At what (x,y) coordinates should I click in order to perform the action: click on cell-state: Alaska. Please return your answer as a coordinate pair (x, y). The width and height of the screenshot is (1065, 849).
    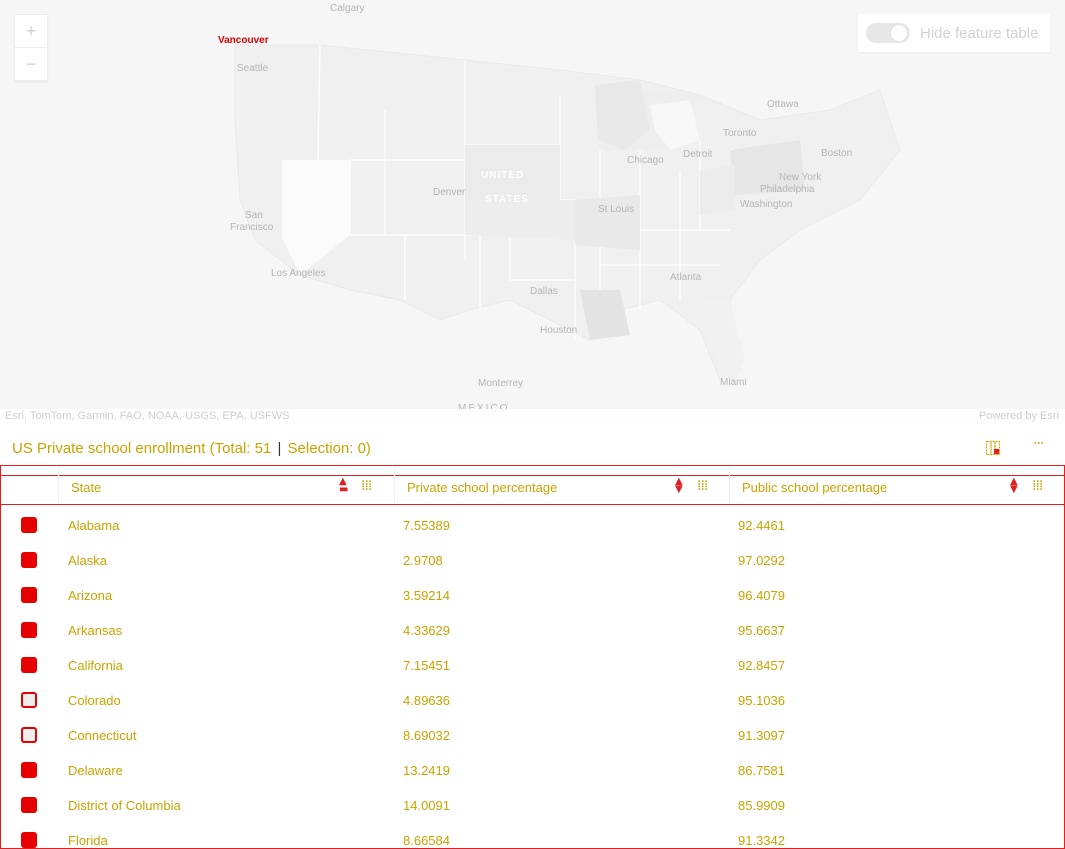
    Looking at the image, I should click on (88, 560).